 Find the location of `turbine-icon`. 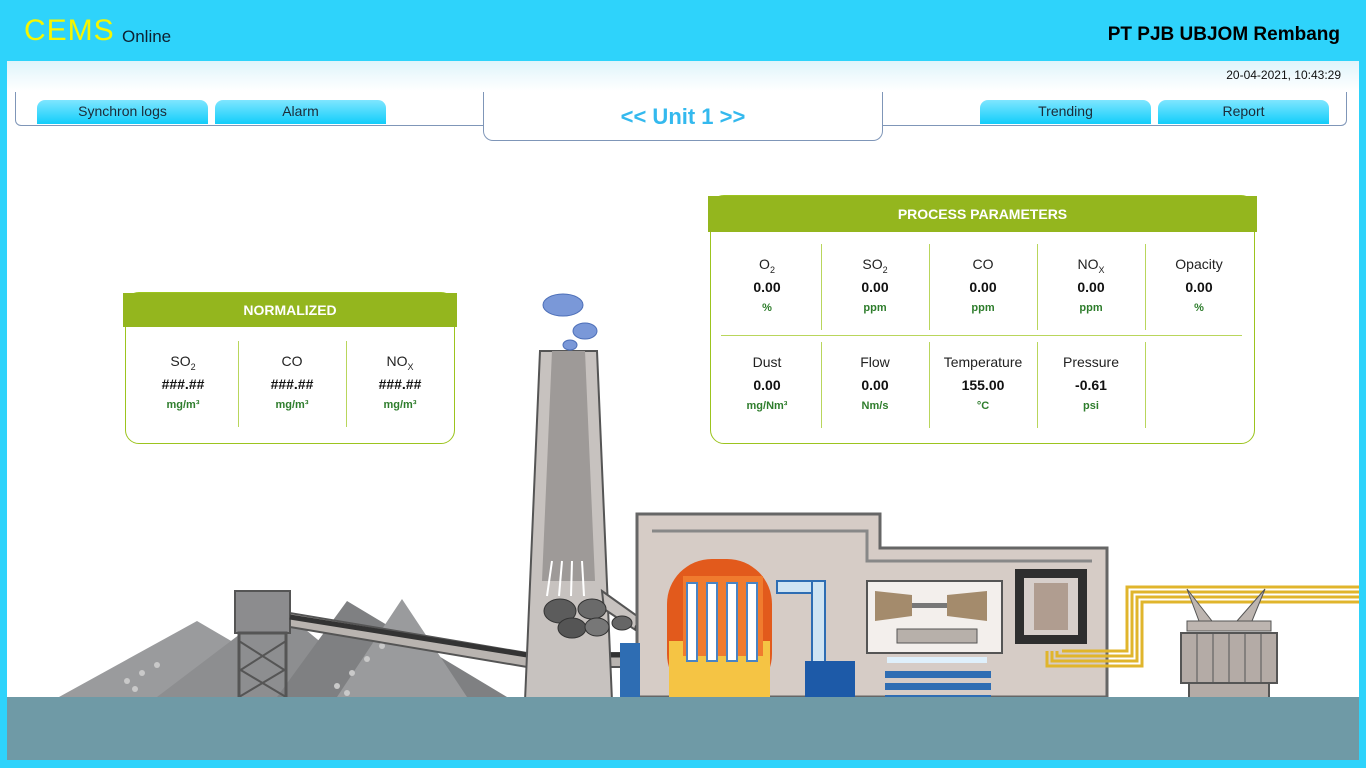

turbine-icon is located at coordinates (934, 641).